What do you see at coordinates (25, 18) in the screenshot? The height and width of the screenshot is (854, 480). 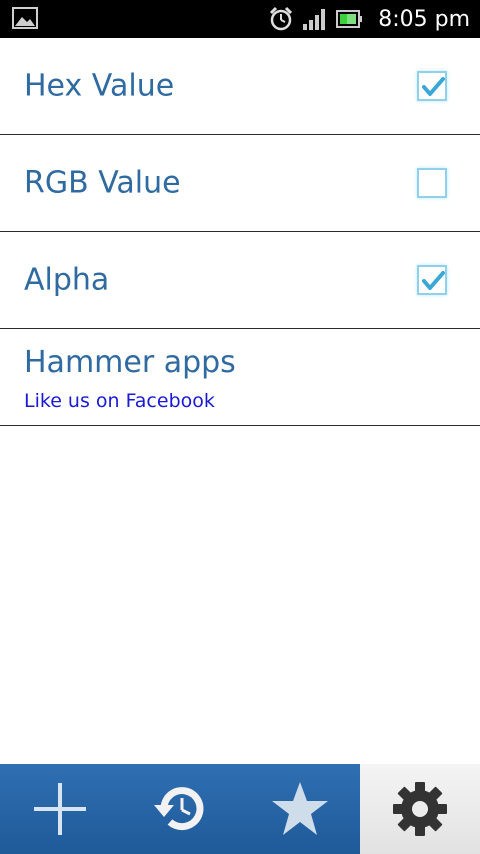 I see `gallery-icon` at bounding box center [25, 18].